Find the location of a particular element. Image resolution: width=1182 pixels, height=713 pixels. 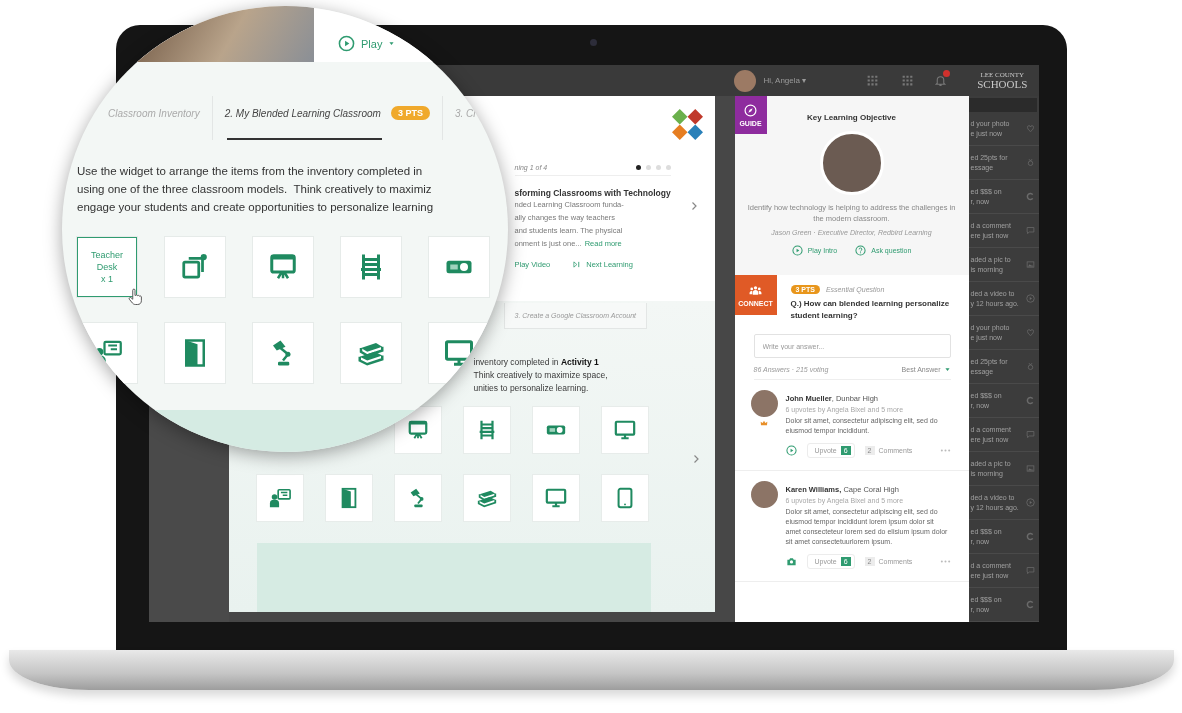

question-text: Q.) How can blended learning personalize student learning? is located at coordinates (870, 310).